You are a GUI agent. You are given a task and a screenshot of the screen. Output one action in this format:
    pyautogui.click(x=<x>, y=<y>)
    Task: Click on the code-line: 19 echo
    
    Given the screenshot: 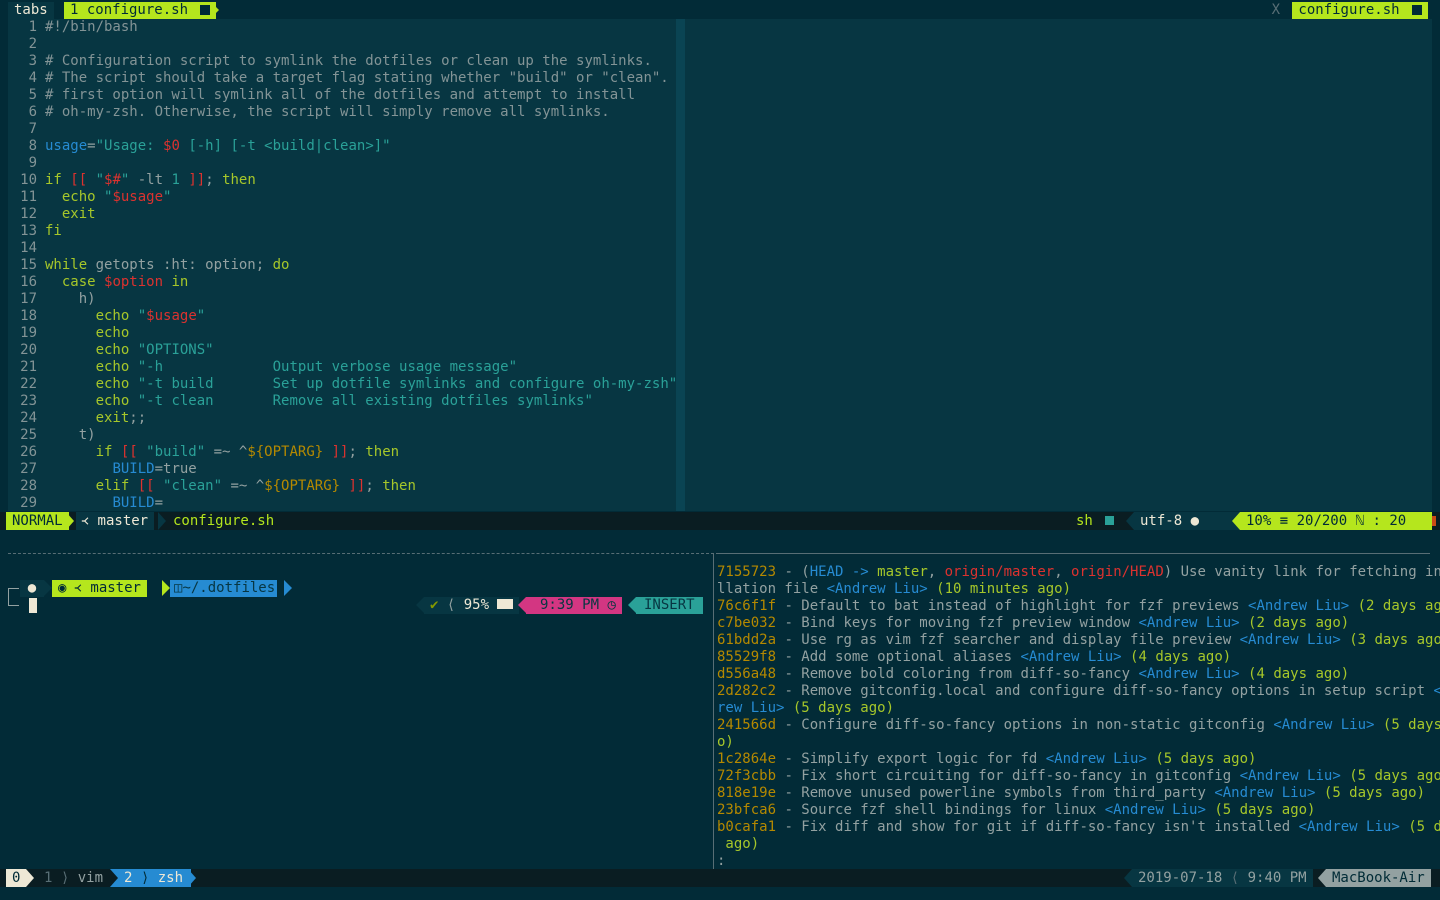 What is the action you would take?
    pyautogui.click(x=342, y=333)
    